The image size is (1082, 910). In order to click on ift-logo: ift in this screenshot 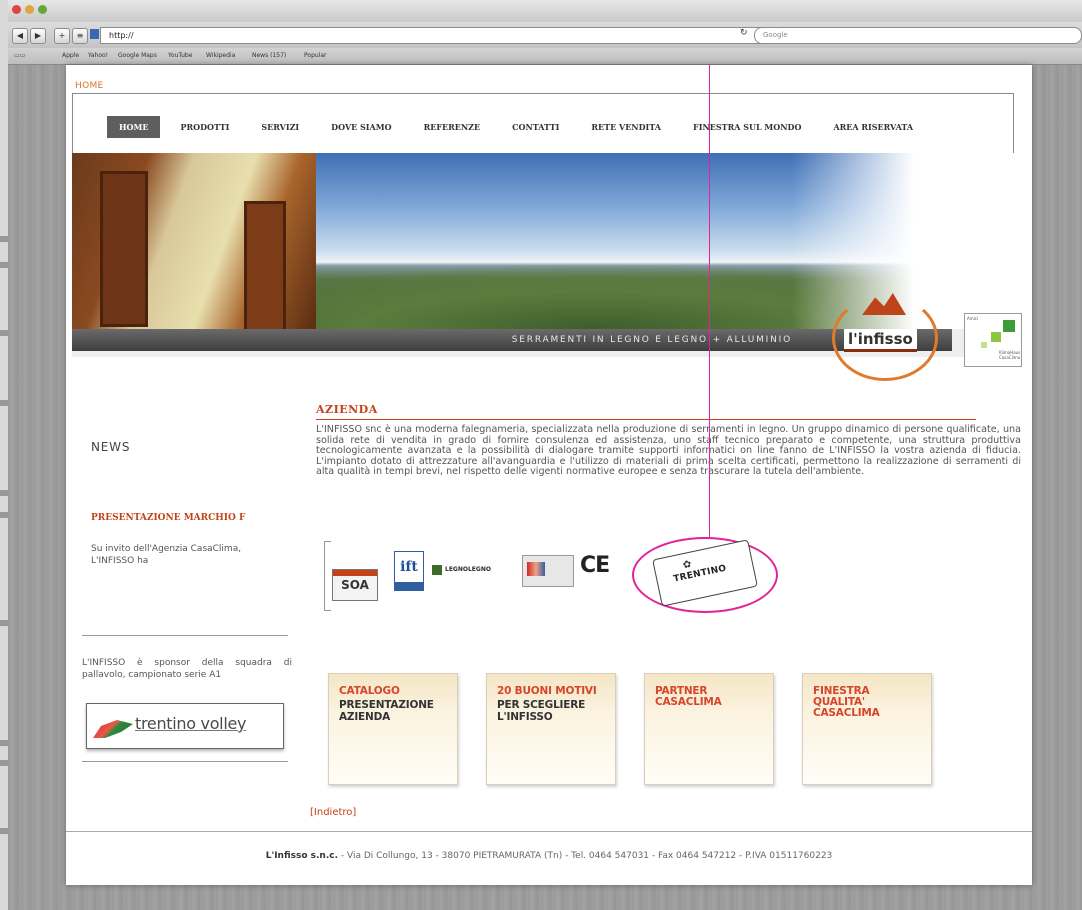, I will do `click(409, 571)`.